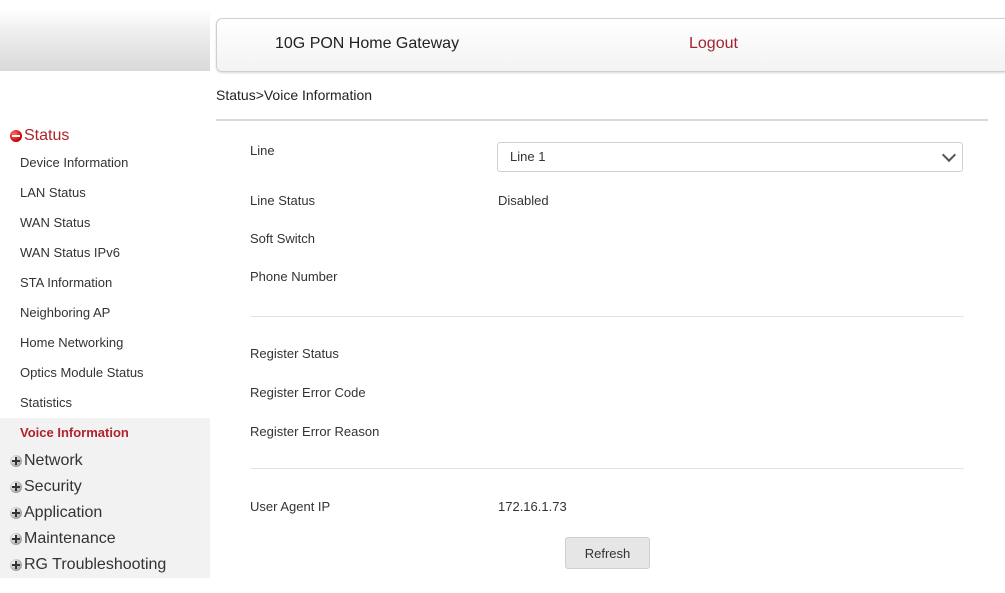 The height and width of the screenshot is (593, 1005). What do you see at coordinates (713, 44) in the screenshot?
I see `logout-link: Logout` at bounding box center [713, 44].